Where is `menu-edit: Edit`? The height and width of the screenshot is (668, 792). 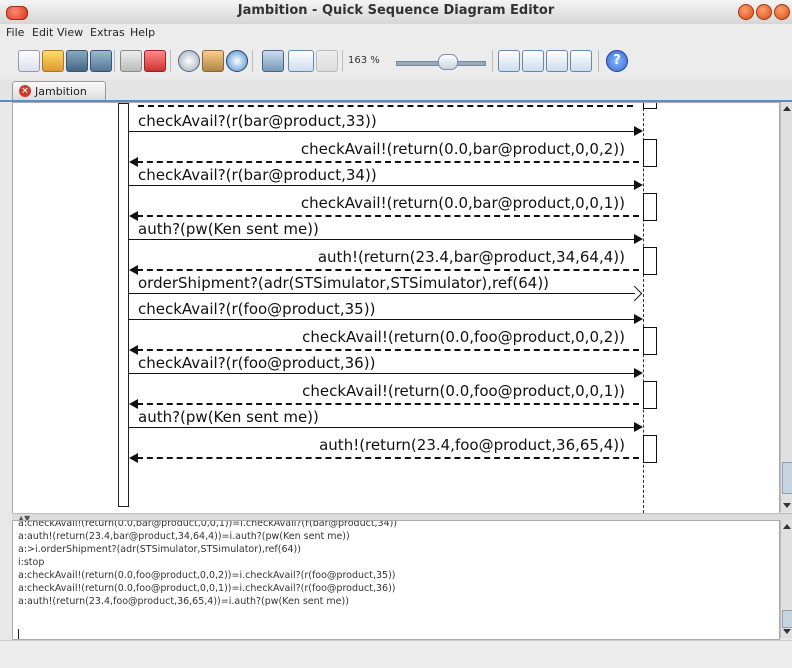
menu-edit: Edit is located at coordinates (42, 32).